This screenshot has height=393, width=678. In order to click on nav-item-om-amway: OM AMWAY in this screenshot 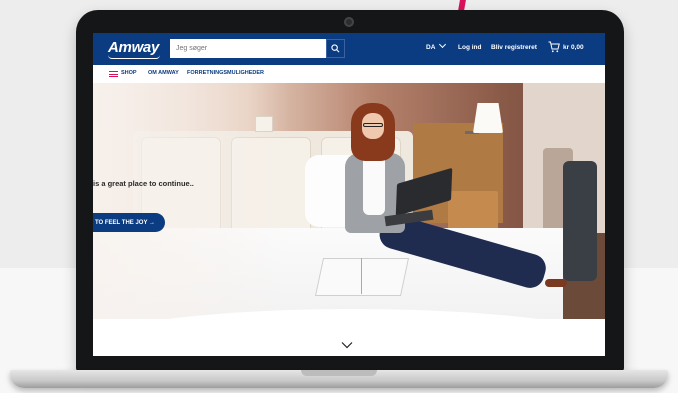, I will do `click(163, 73)`.